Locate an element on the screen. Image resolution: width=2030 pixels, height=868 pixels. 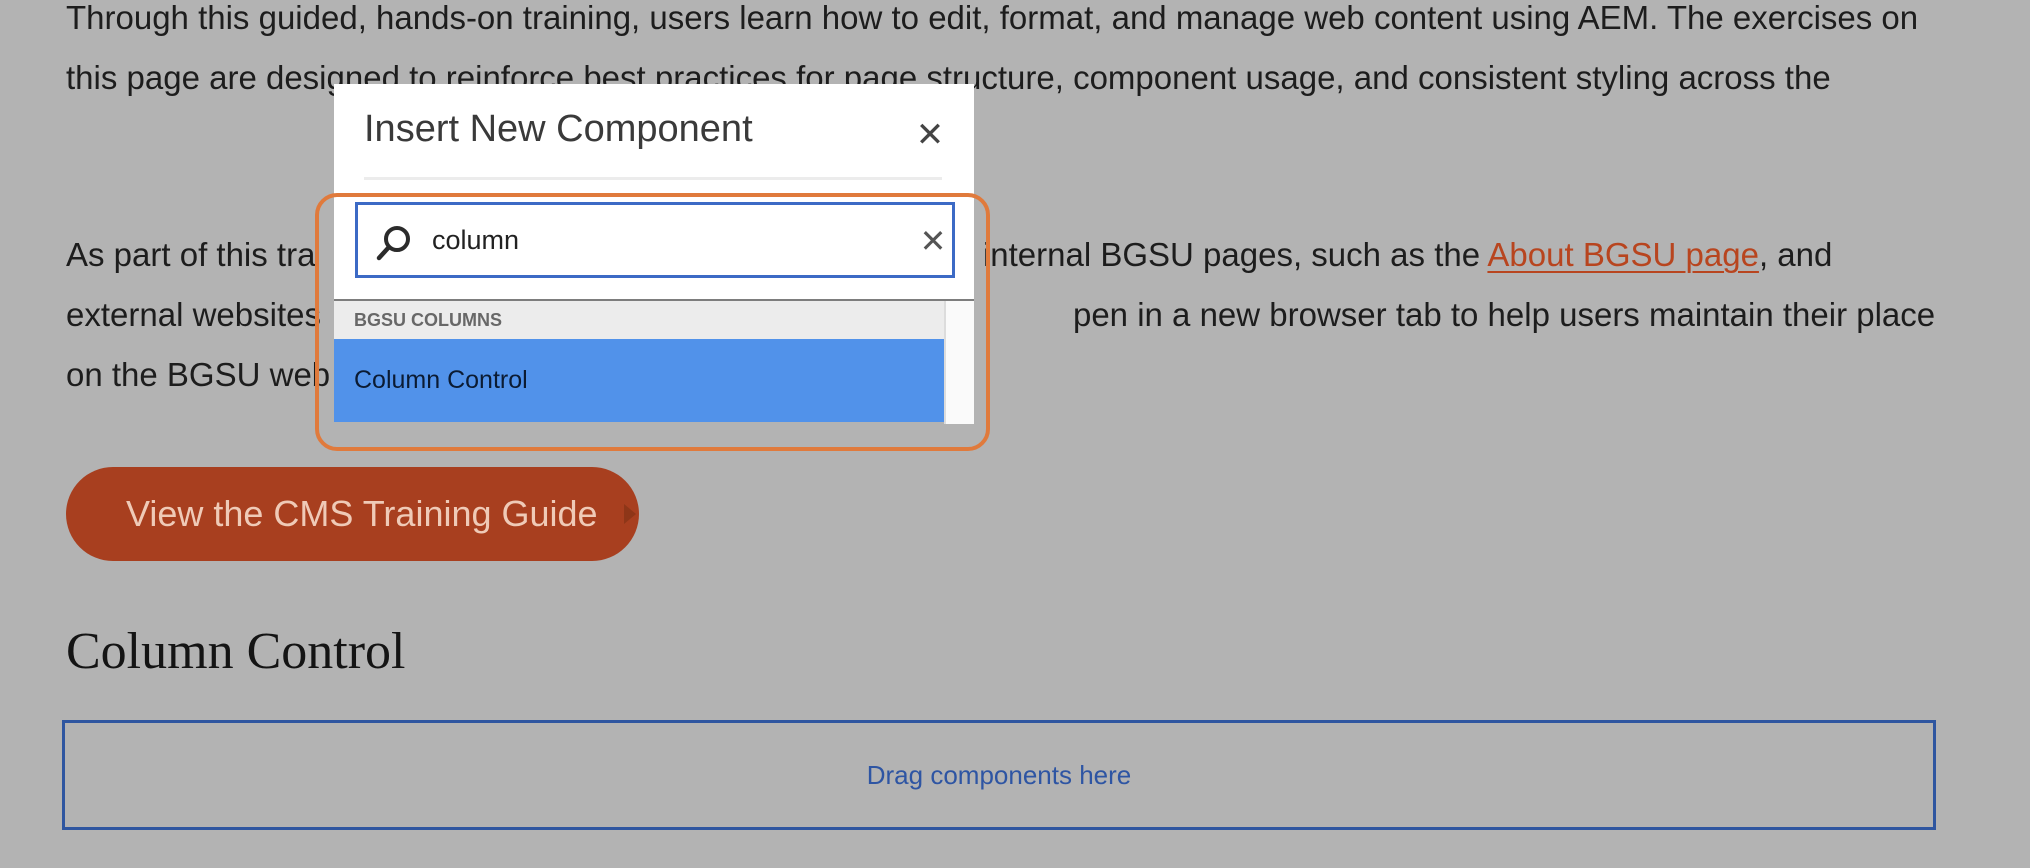
component-search-field: ✕ is located at coordinates (655, 240).